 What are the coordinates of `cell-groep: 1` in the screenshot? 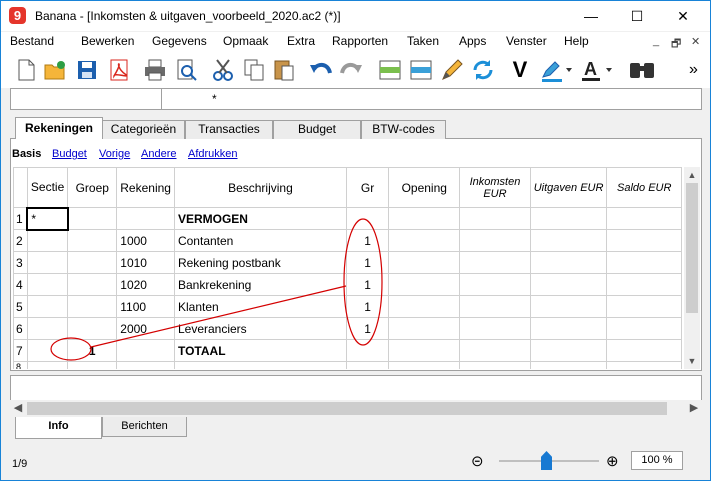 It's located at (92, 350).